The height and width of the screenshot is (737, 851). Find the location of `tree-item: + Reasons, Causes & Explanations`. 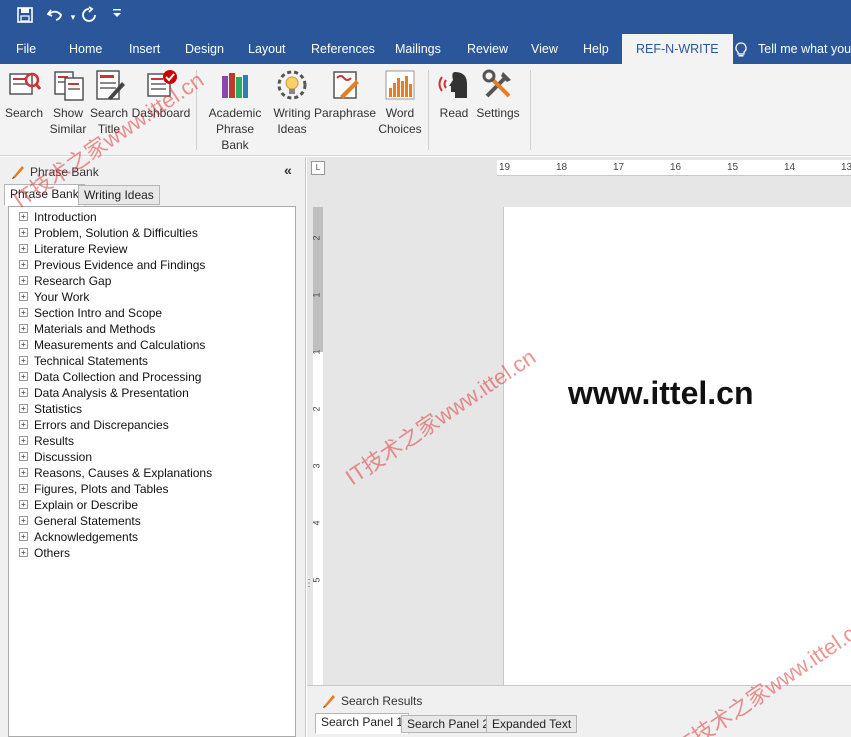

tree-item: + Reasons, Causes & Explanations is located at coordinates (115, 473).